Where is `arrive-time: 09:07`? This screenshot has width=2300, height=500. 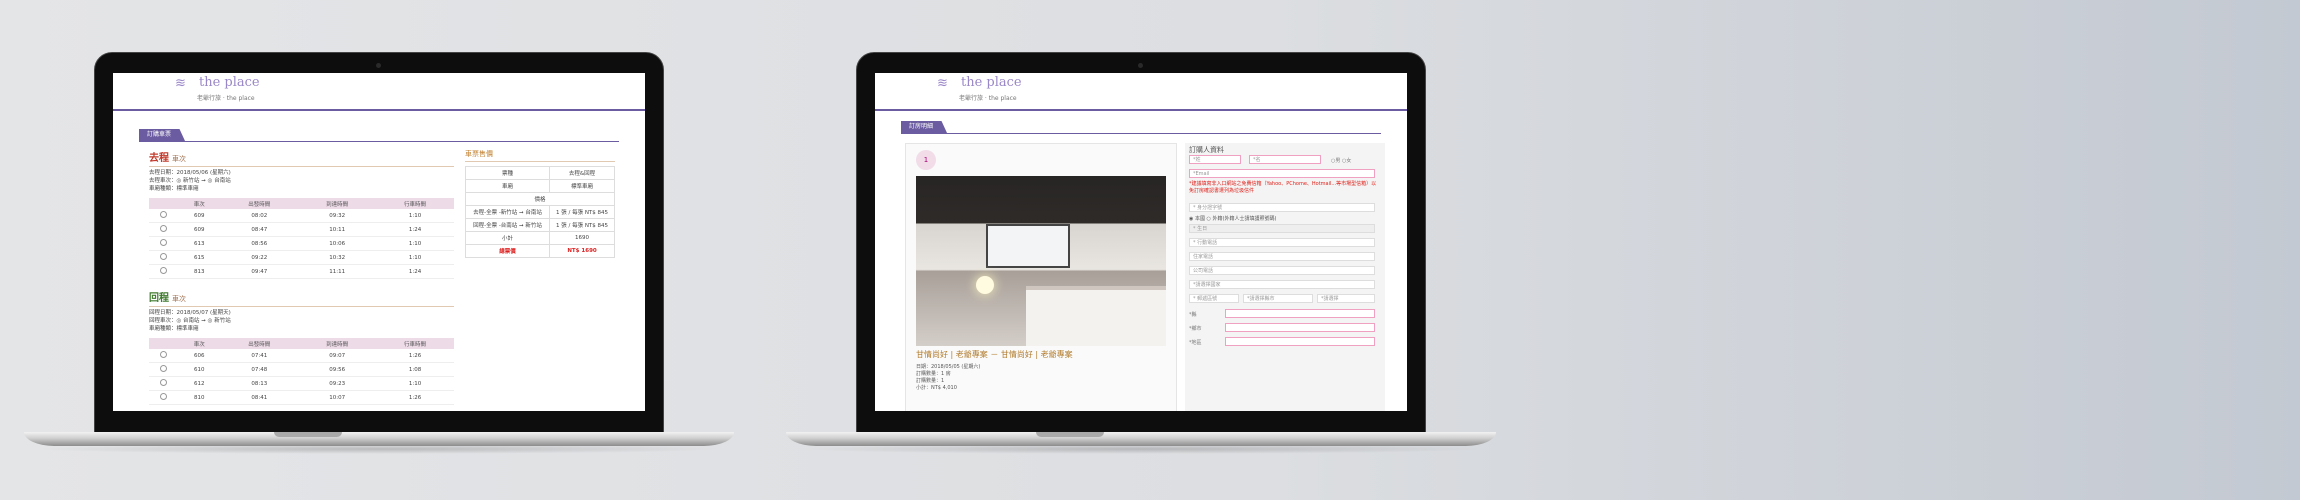
arrive-time: 09:07 is located at coordinates (337, 356).